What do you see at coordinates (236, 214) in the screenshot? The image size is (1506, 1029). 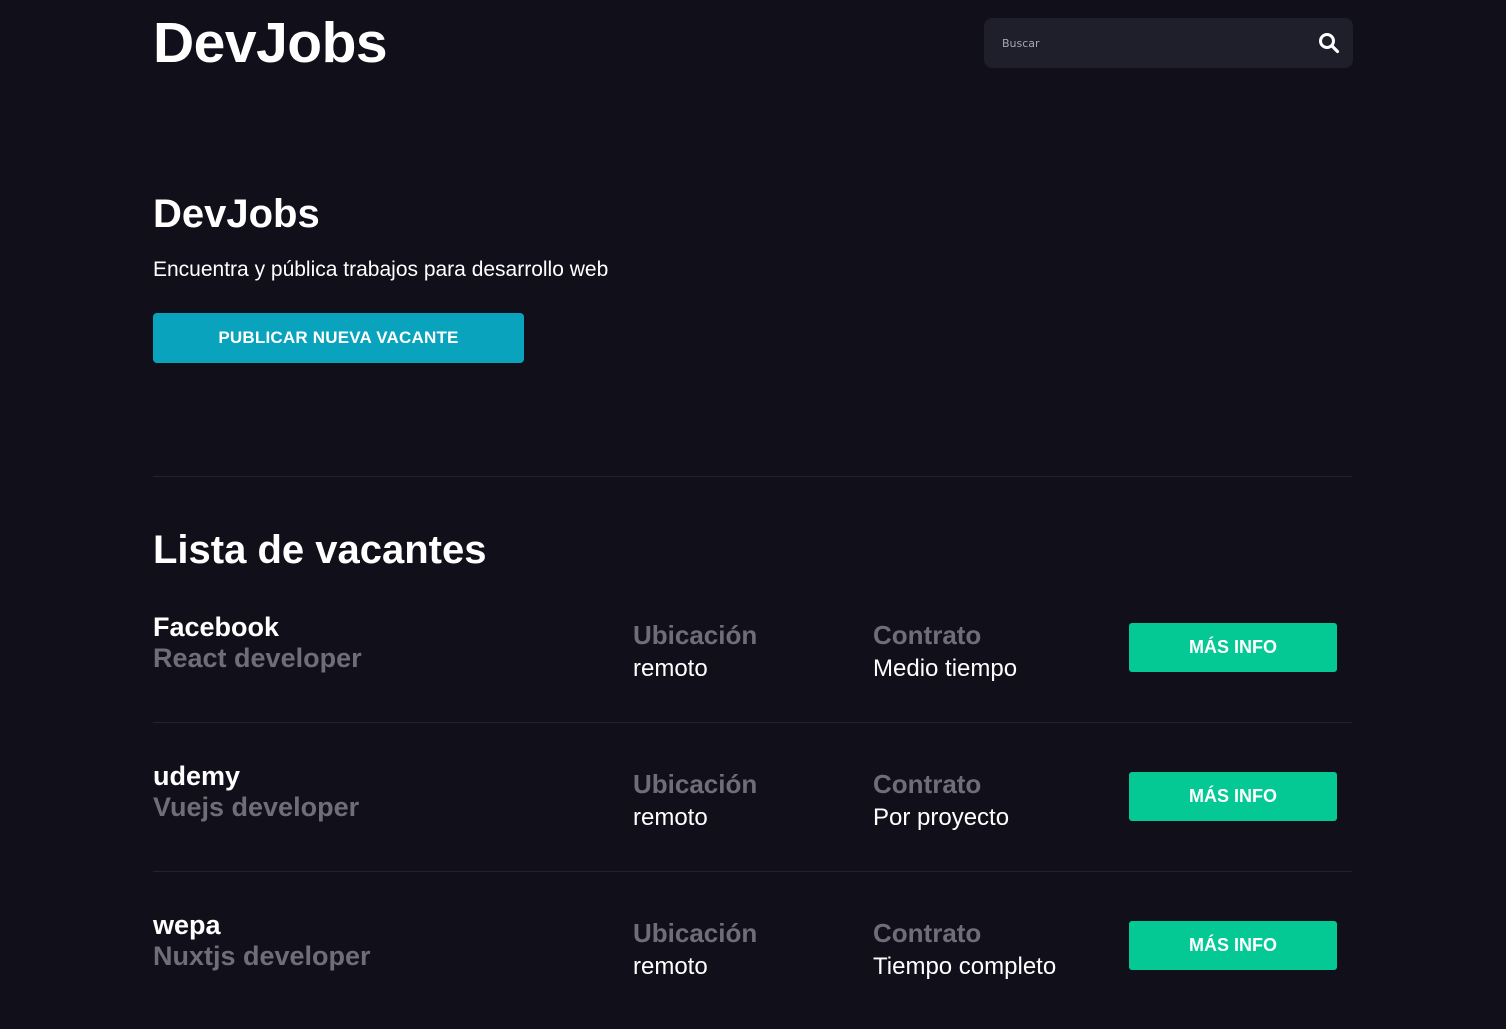 I see `hero-title: DevJobs` at bounding box center [236, 214].